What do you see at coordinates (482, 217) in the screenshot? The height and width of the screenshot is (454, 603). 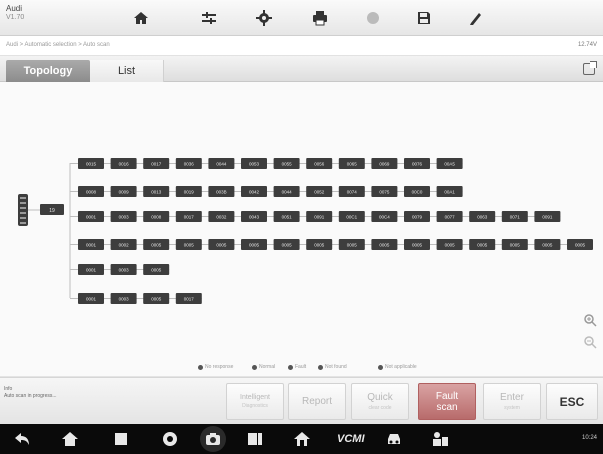 I see `ecu-node-label: 0063` at bounding box center [482, 217].